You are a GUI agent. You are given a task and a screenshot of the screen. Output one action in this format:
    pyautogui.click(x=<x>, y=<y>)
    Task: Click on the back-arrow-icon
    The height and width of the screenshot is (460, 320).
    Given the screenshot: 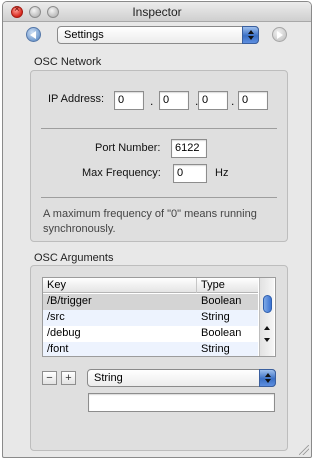 What is the action you would take?
    pyautogui.click(x=33, y=34)
    